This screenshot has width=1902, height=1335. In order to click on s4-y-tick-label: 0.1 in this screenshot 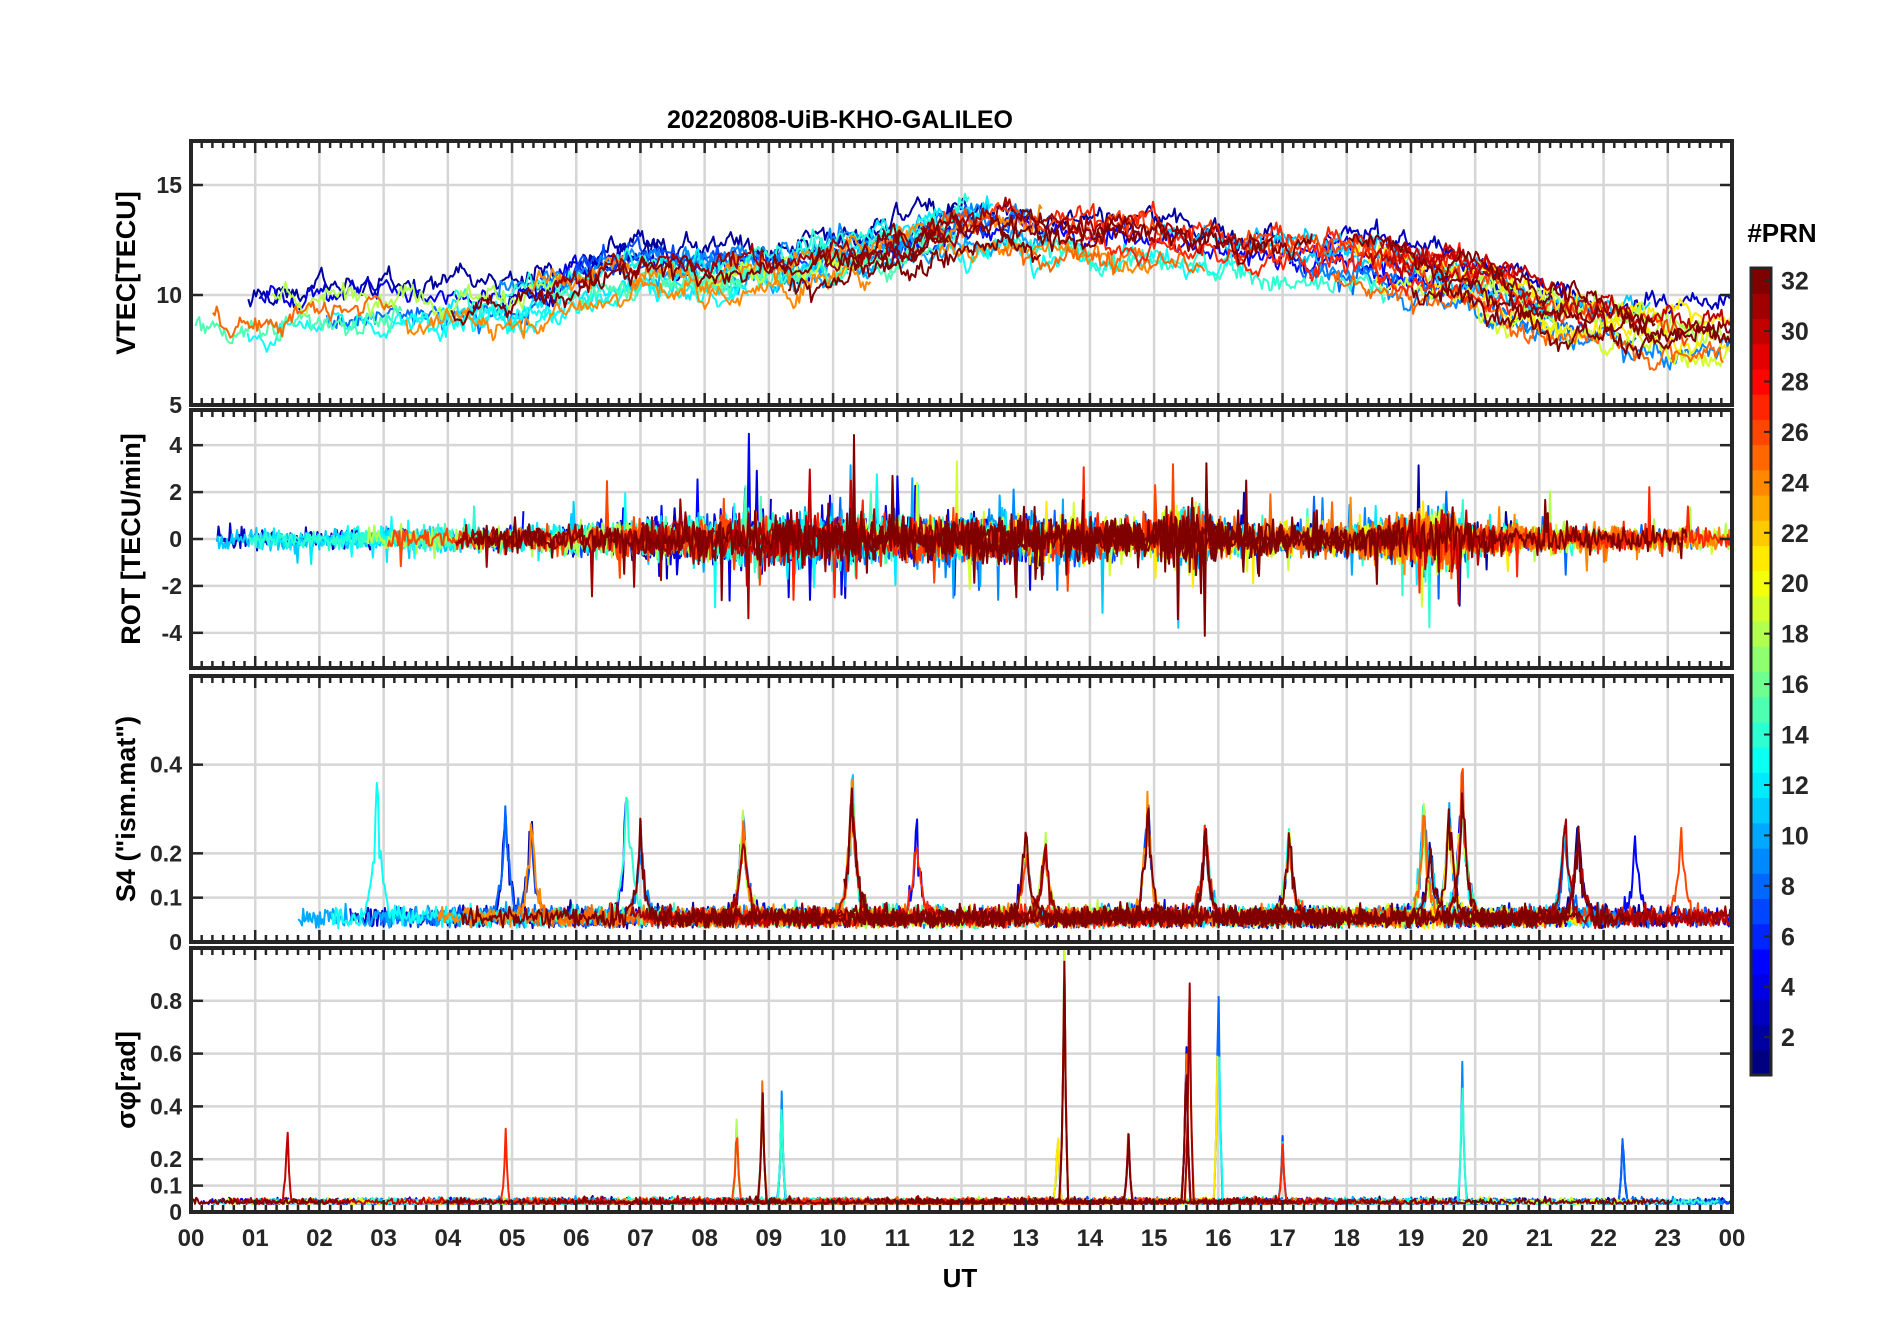, I will do `click(166, 898)`.